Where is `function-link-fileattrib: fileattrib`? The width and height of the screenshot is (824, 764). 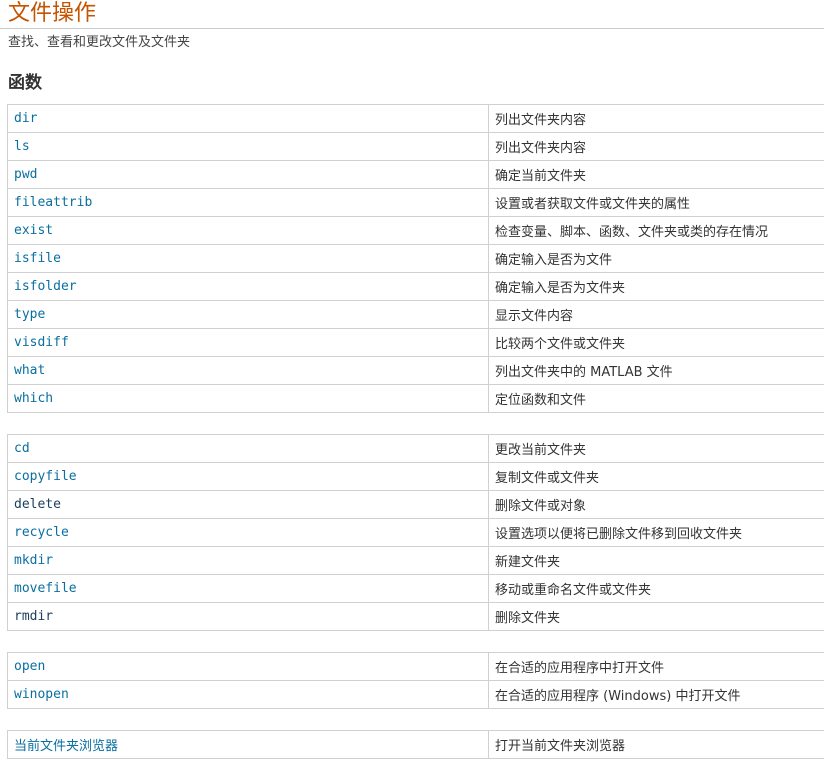
function-link-fileattrib: fileattrib is located at coordinates (248, 202).